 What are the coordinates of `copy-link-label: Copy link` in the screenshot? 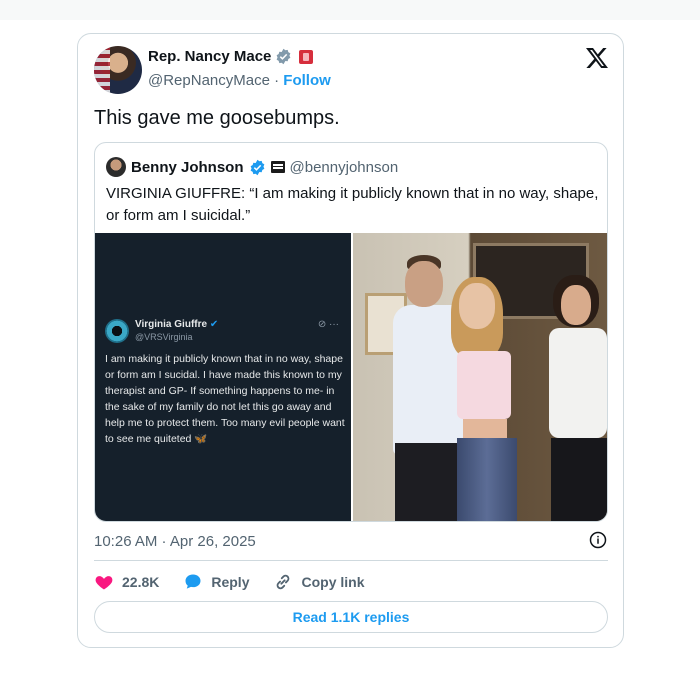 It's located at (333, 582).